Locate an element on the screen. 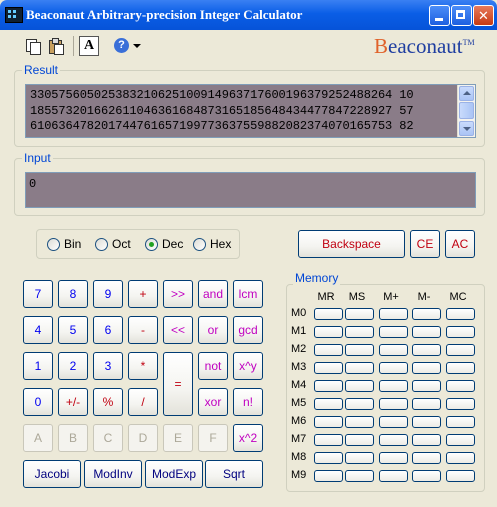 Image resolution: width=497 pixels, height=507 pixels. key-gcd: gcd is located at coordinates (248, 330).